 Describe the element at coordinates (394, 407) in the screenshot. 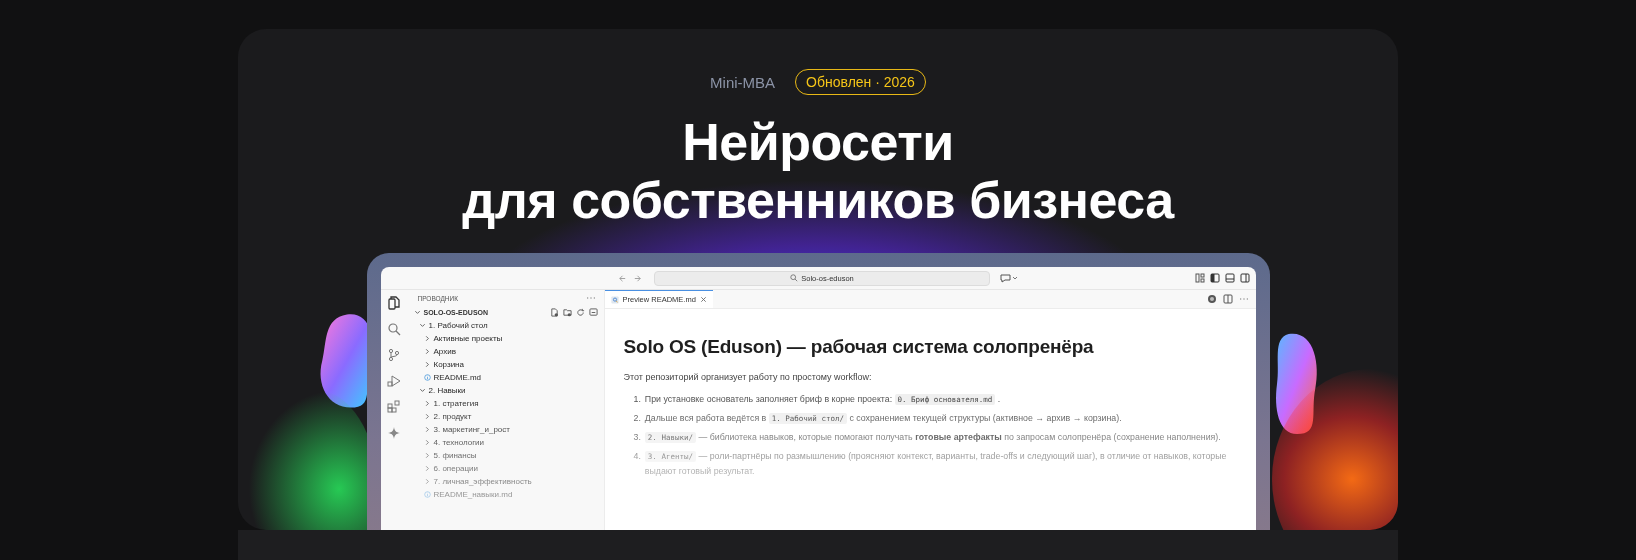

I see `extensions-icon` at that location.